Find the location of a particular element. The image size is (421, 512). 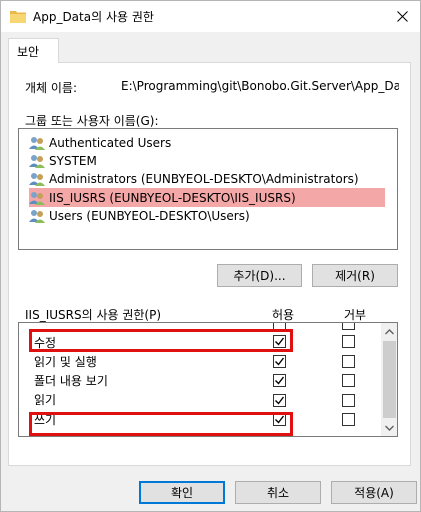

list-item-label: Users (EUNBYEOL-DESKTO\Users) is located at coordinates (149, 215).